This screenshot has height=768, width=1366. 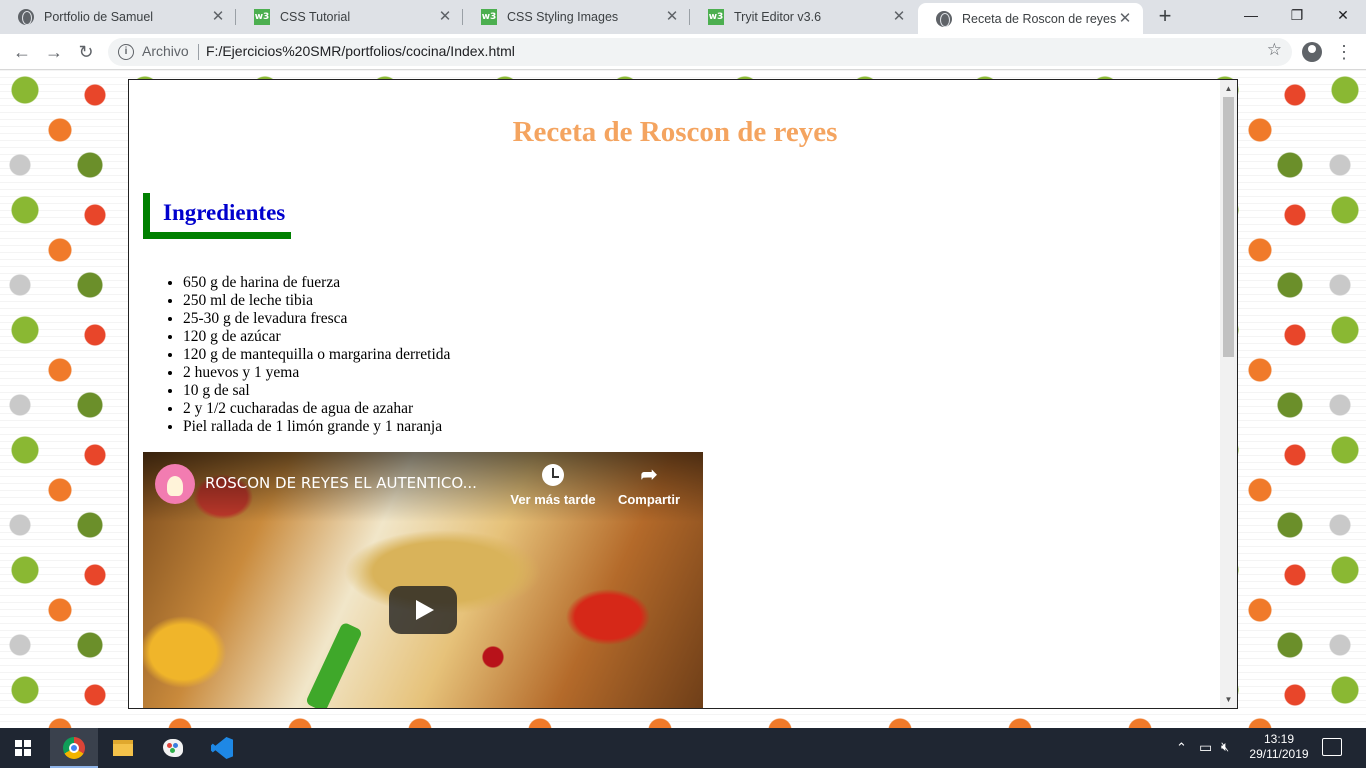 I want to click on taskbar-paint, so click(x=173, y=748).